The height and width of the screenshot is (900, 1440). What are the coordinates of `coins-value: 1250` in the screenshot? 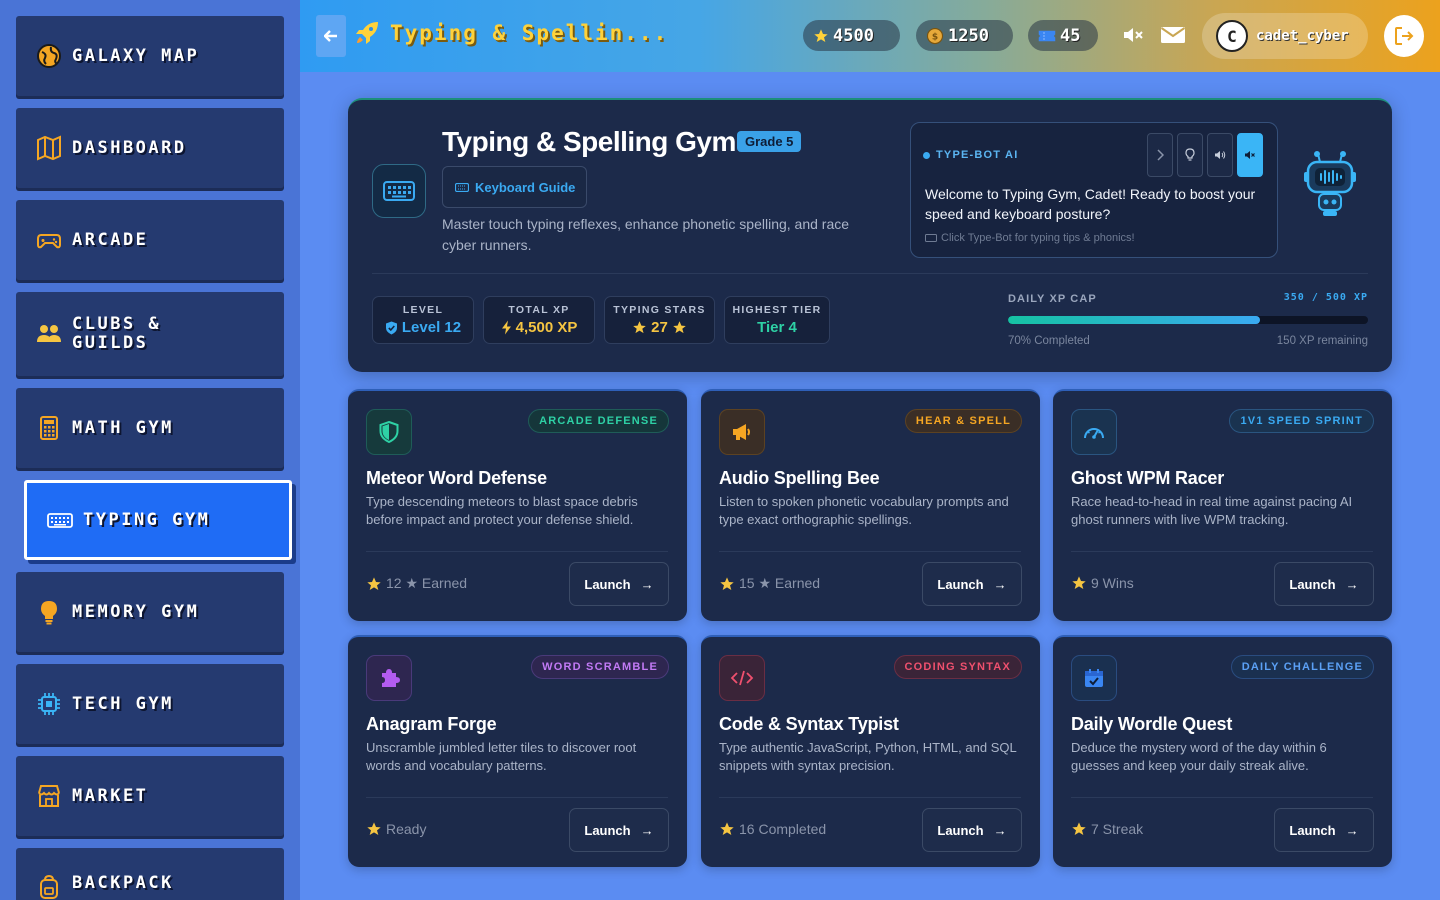 It's located at (968, 35).